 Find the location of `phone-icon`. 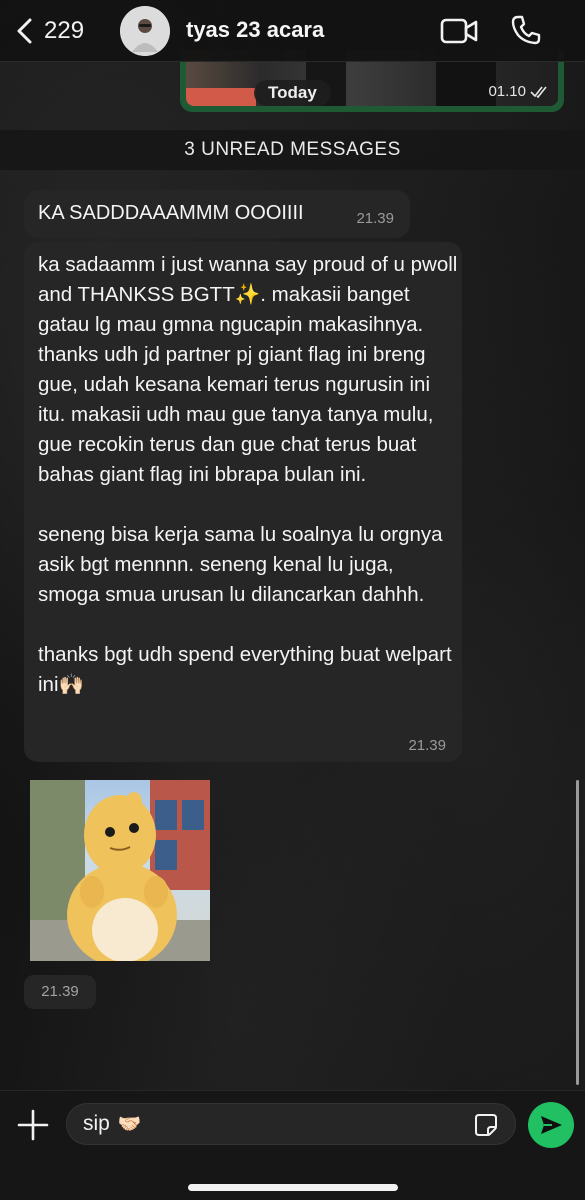

phone-icon is located at coordinates (526, 30).